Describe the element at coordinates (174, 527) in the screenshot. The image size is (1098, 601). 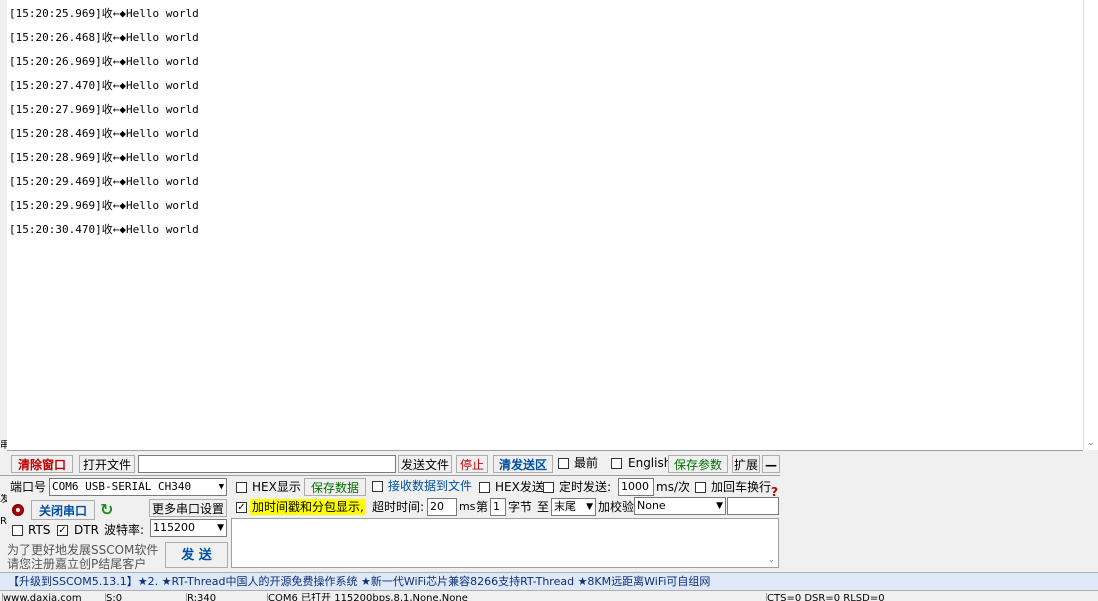
I see `baud-select-value: 115200` at that location.